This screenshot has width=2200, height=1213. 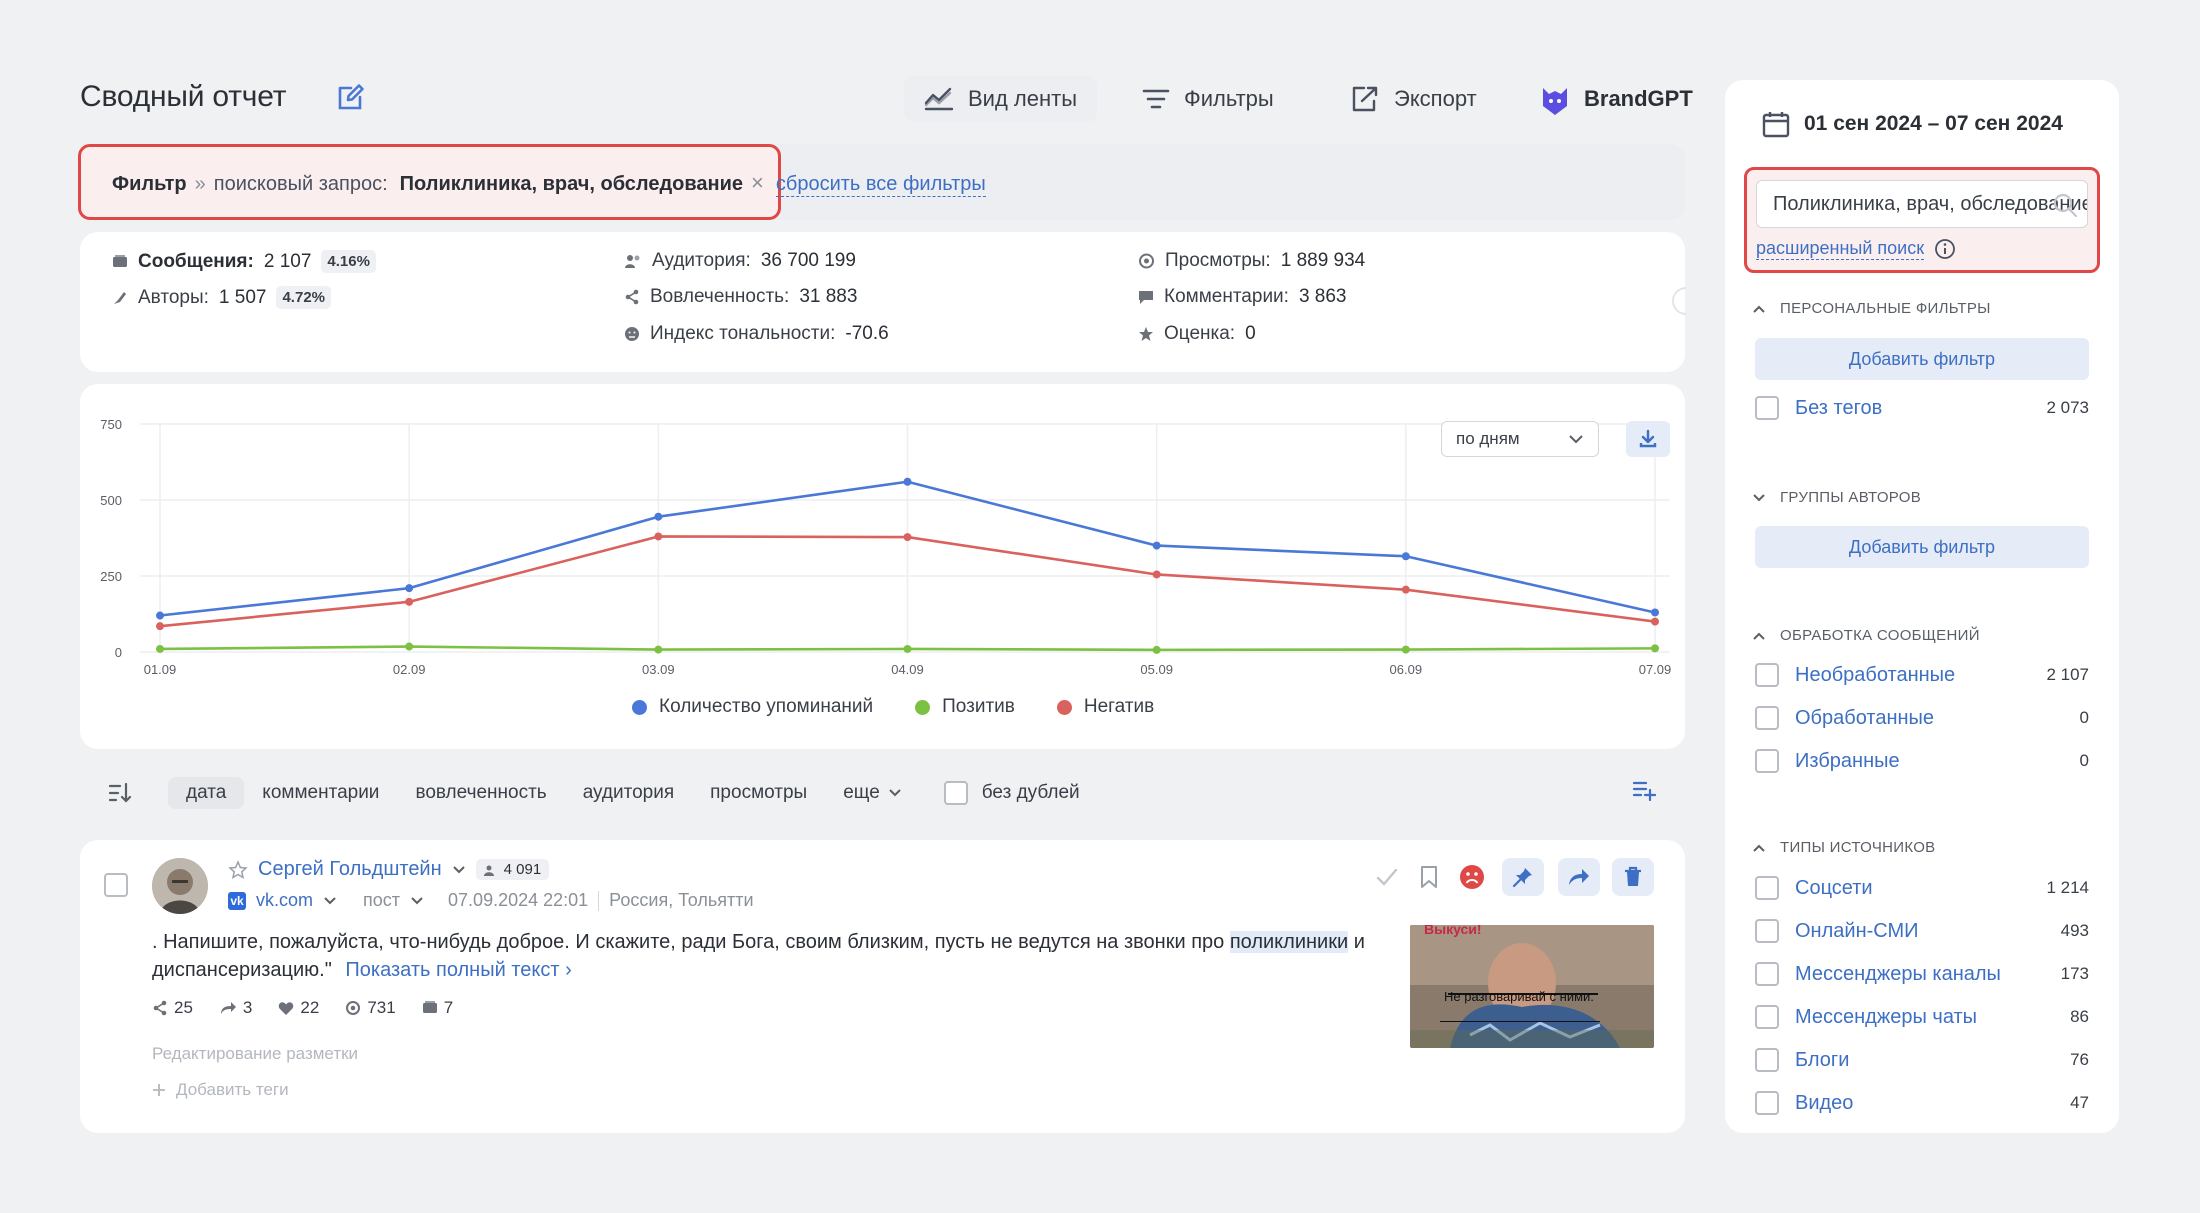 I want to click on period-select: по дням, so click(x=1520, y=439).